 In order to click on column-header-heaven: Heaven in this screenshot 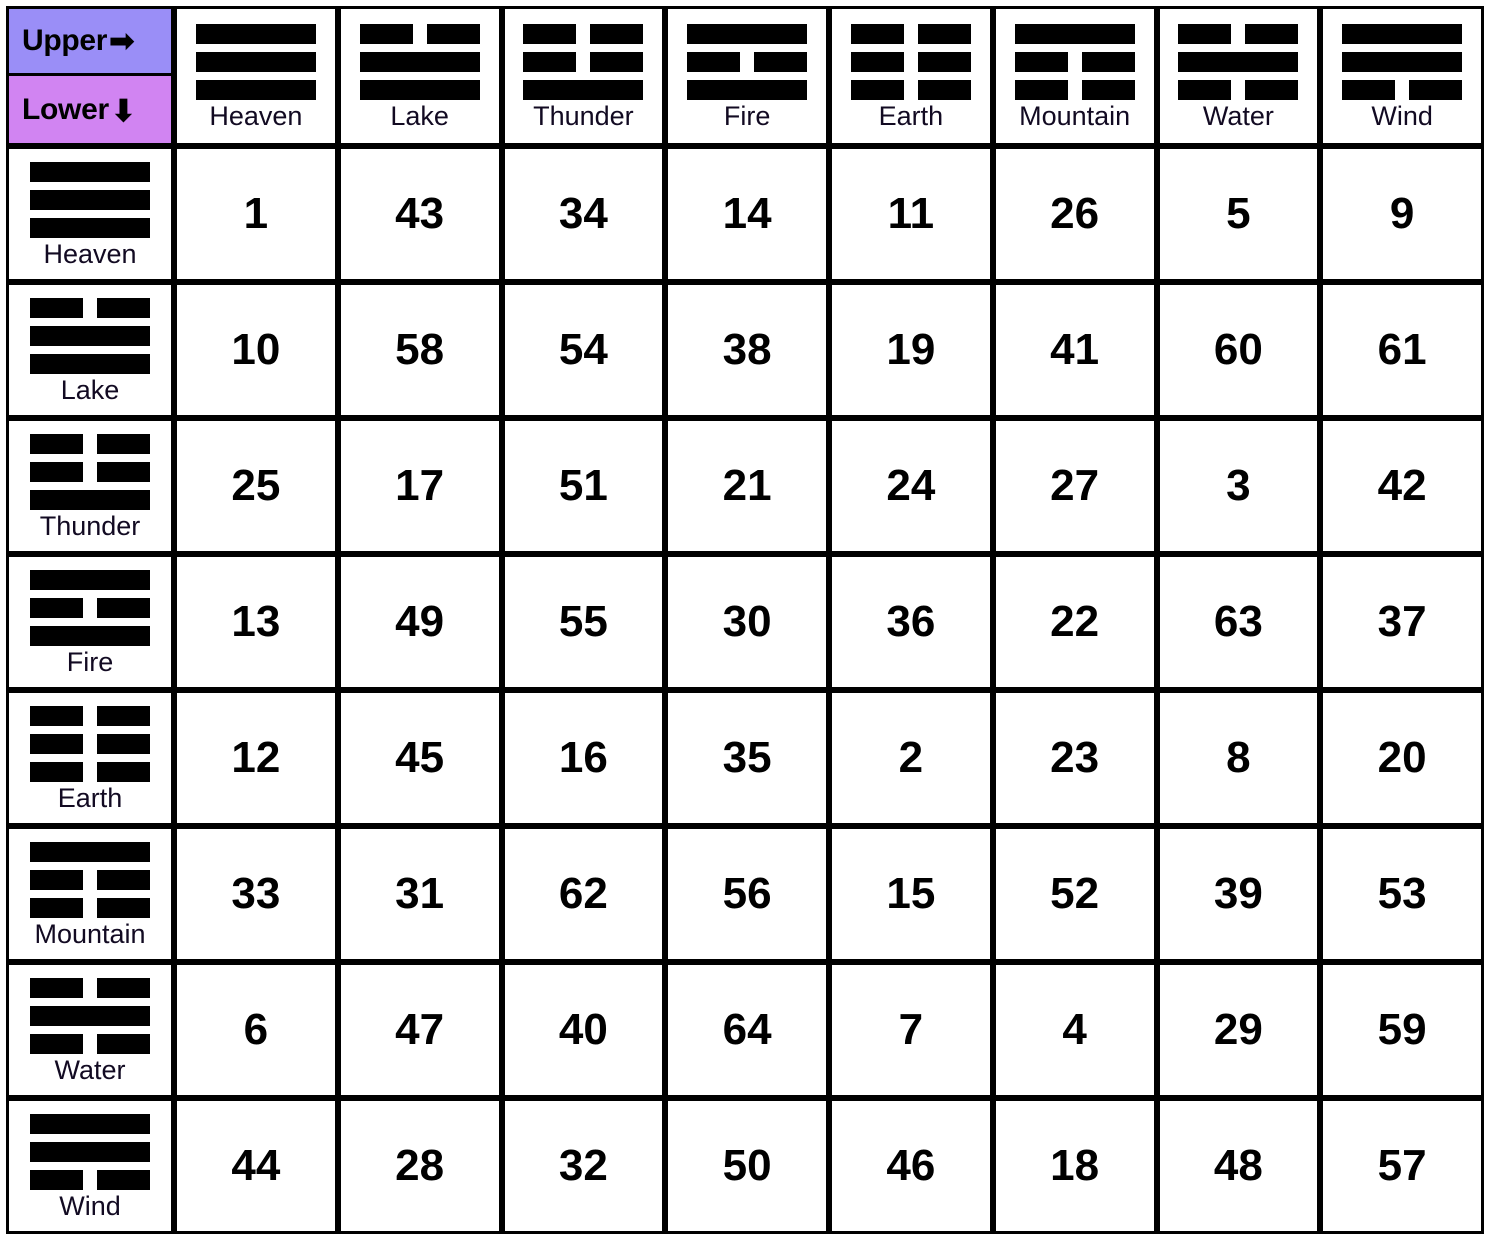, I will do `click(256, 76)`.